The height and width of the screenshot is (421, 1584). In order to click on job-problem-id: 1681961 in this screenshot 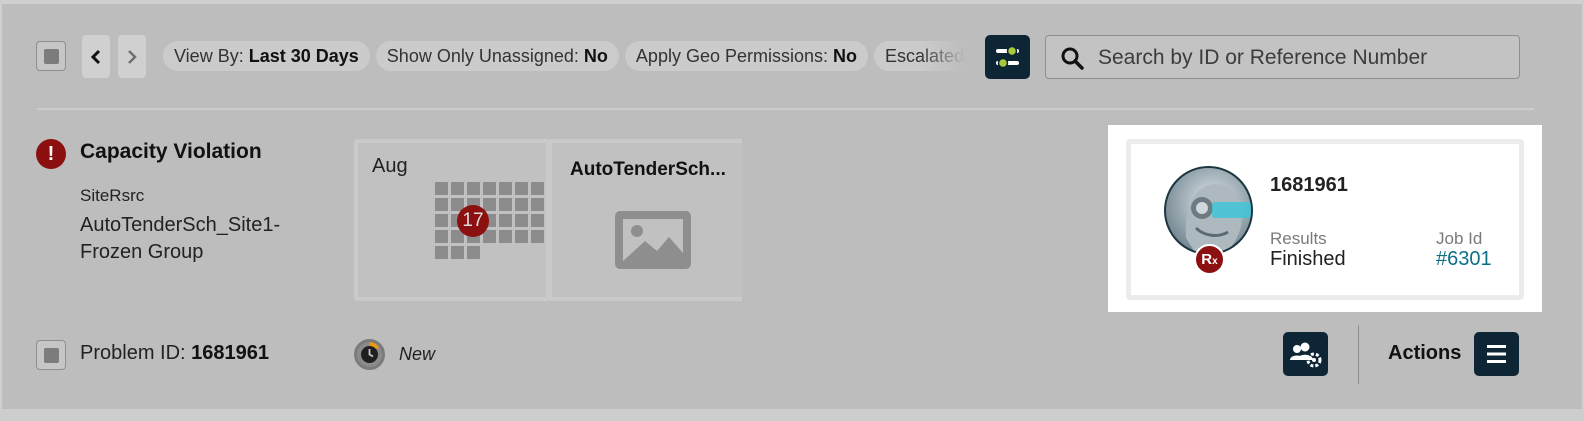, I will do `click(1309, 185)`.